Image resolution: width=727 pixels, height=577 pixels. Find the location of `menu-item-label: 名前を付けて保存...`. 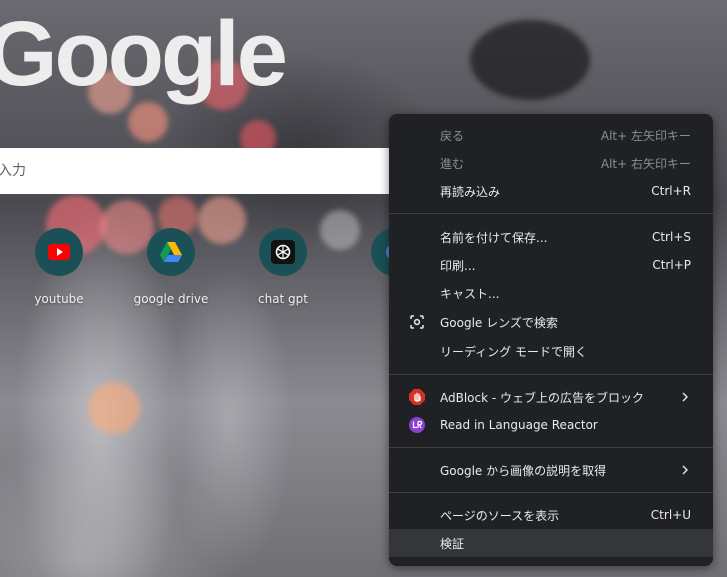

menu-item-label: 名前を付けて保存... is located at coordinates (494, 237).